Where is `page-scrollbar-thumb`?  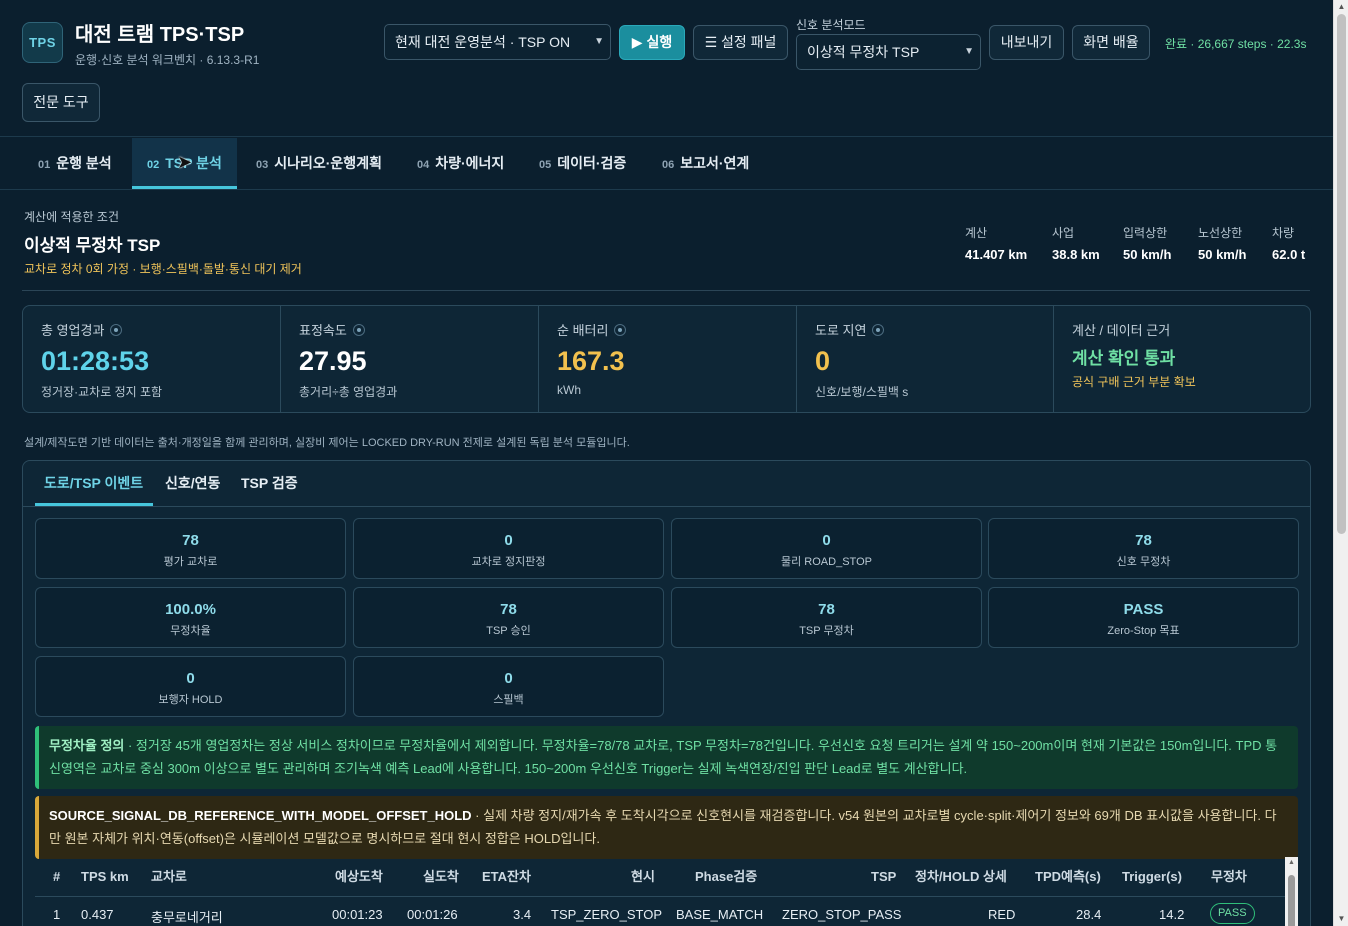
page-scrollbar-thumb is located at coordinates (1341, 274).